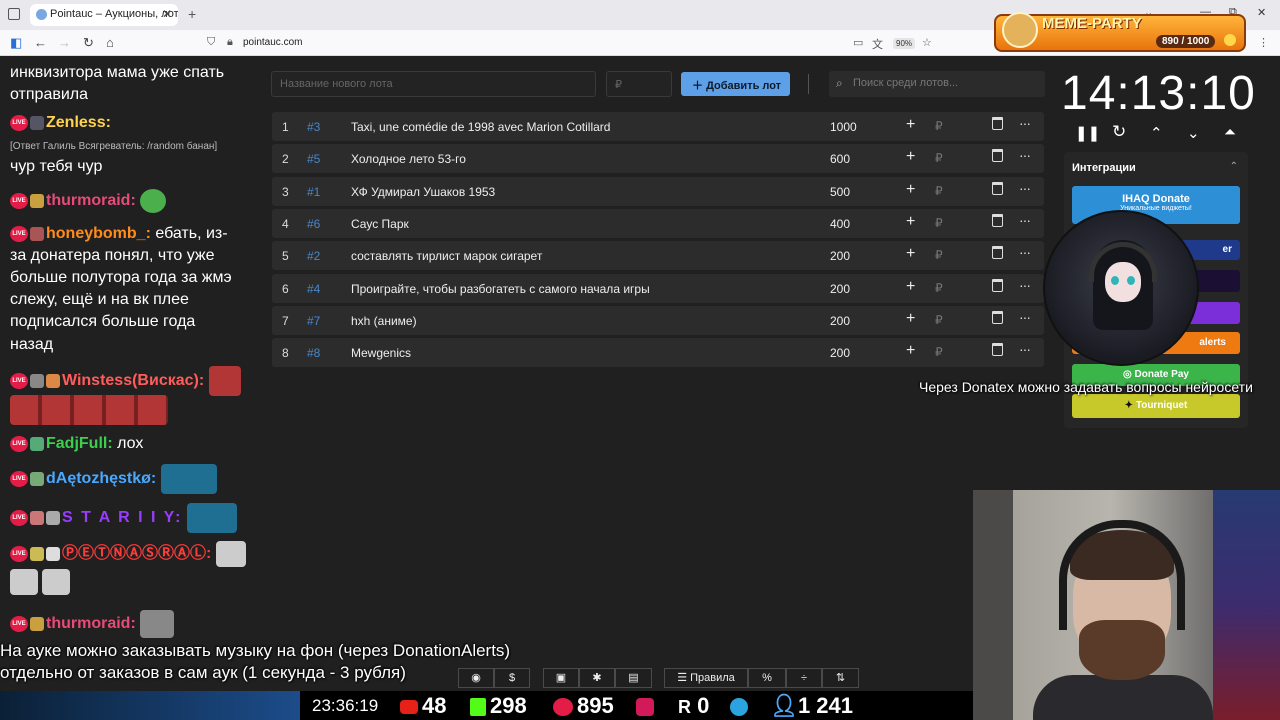 Image resolution: width=1280 pixels, height=720 pixels. I want to click on lot-row: 8 #8 Mewgenics 200 + ₽ ···, so click(658, 353).